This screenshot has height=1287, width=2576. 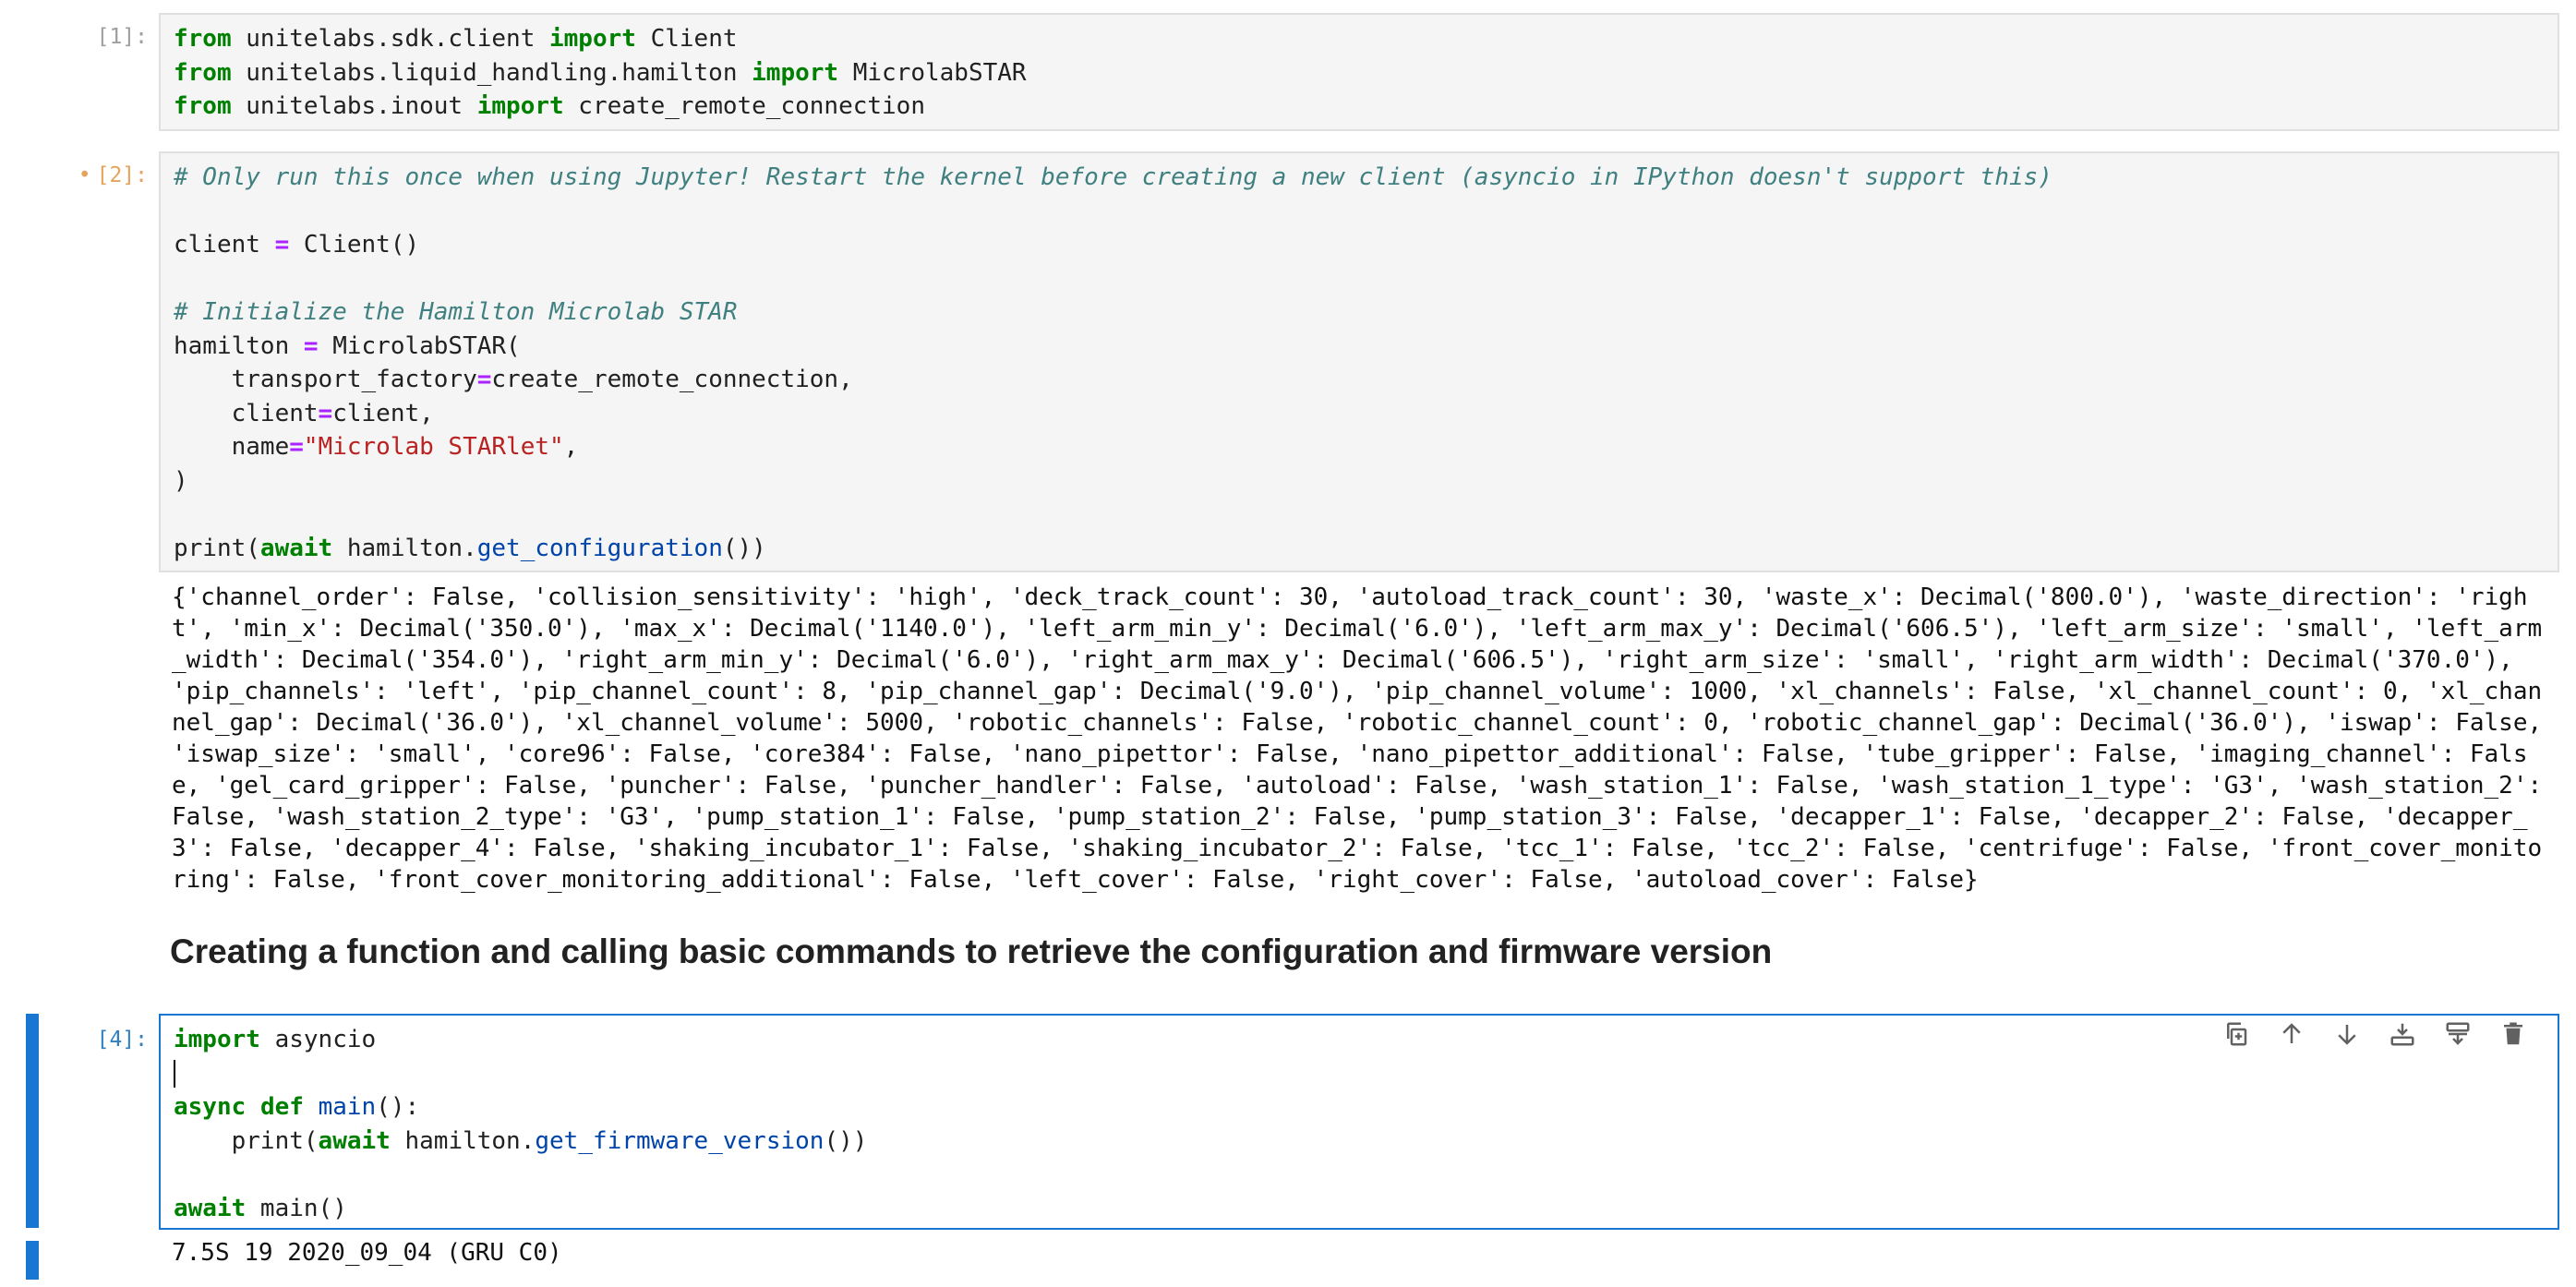 What do you see at coordinates (1359, 414) in the screenshot?
I see `code-line: client=client,` at bounding box center [1359, 414].